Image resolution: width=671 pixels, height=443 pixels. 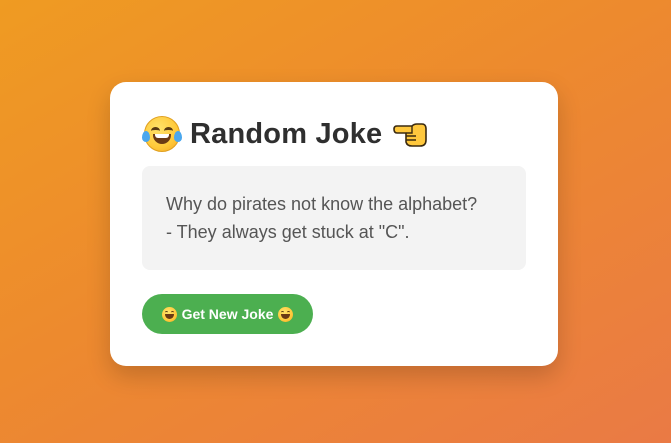 I want to click on button-label: Get New Joke, so click(x=227, y=314).